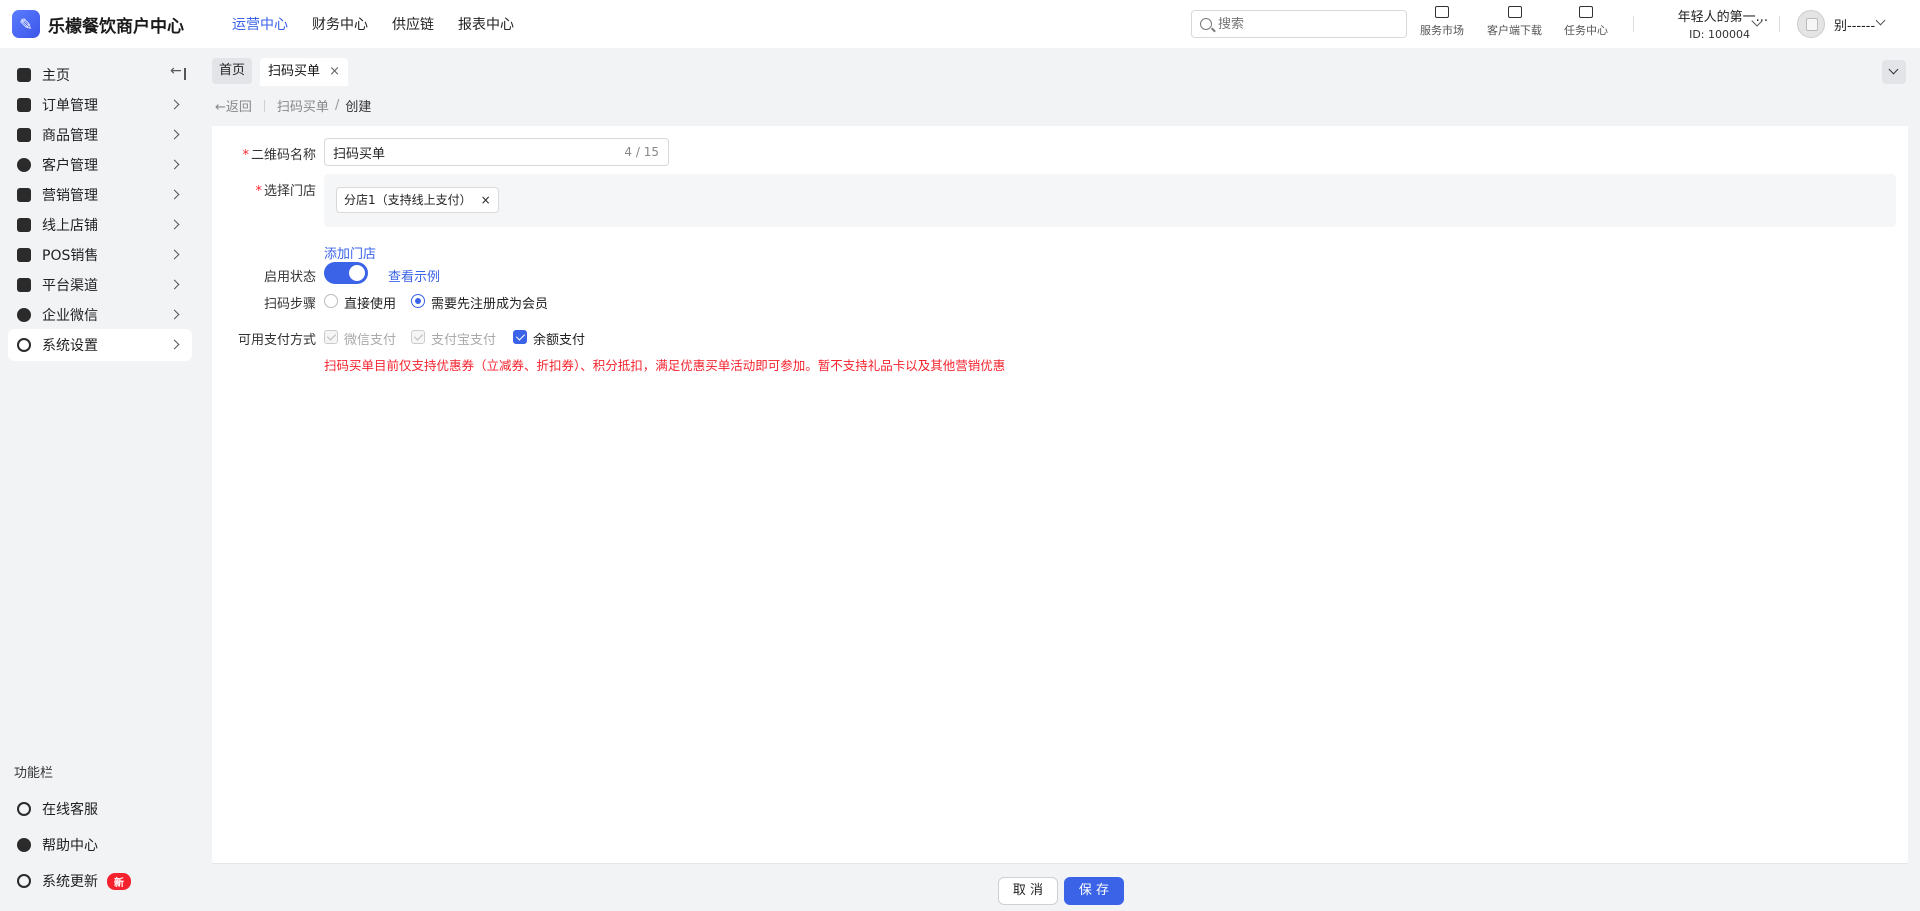  What do you see at coordinates (1514, 12) in the screenshot?
I see `folder-download-icon` at bounding box center [1514, 12].